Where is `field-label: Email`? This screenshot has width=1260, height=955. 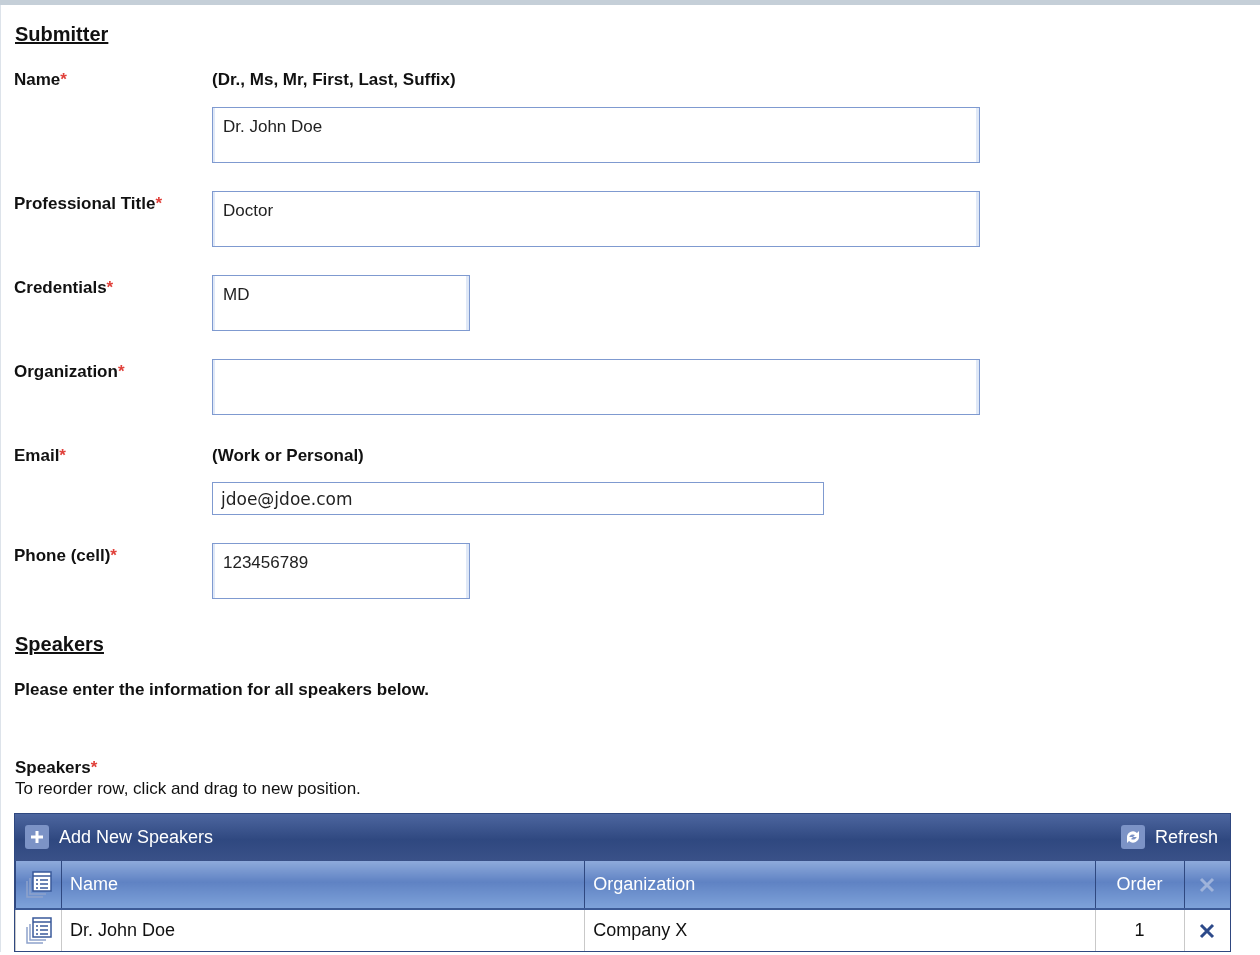 field-label: Email is located at coordinates (37, 455).